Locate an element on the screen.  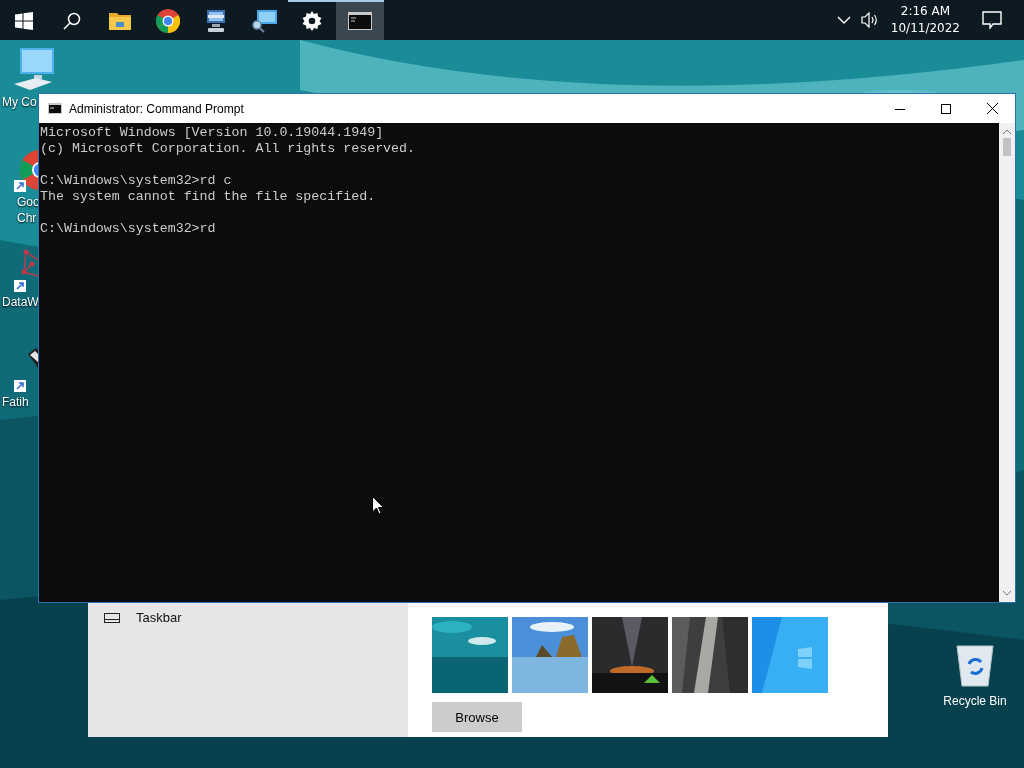
console-line: Microsoft Windows [Version 10.0.19044.1949] is located at coordinates (212, 133).